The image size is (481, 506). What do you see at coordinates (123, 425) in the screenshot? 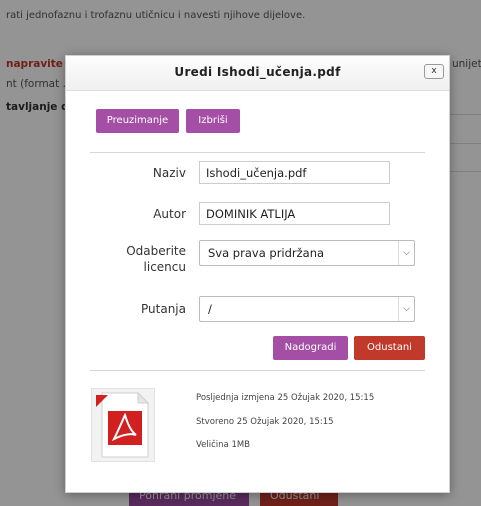
I see `pdf-file-icon` at bounding box center [123, 425].